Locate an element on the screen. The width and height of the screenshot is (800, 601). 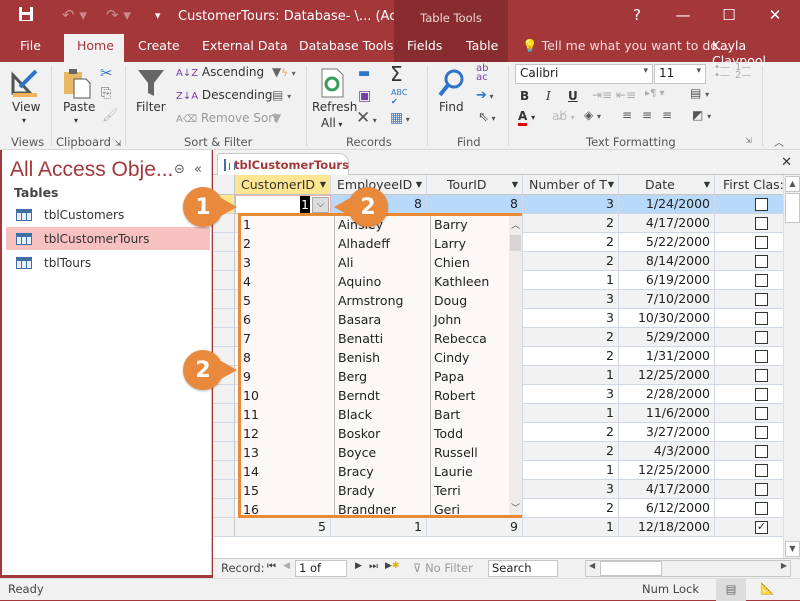
cell-d: 6/12/2000 is located at coordinates (667, 508).